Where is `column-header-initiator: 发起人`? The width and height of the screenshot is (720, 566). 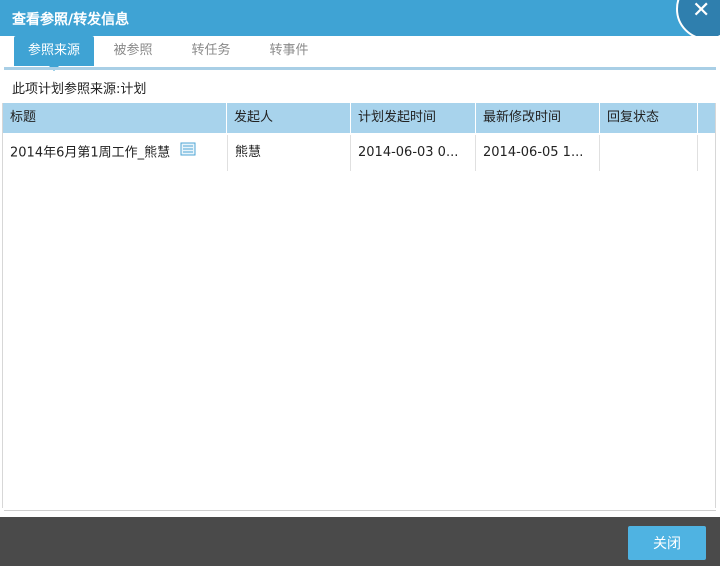 column-header-initiator: 发起人 is located at coordinates (289, 118).